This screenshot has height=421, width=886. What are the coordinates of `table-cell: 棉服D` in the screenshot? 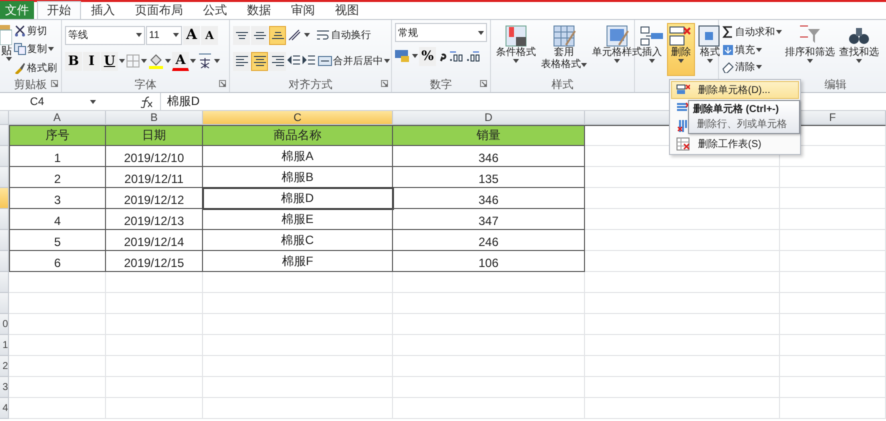 It's located at (298, 198).